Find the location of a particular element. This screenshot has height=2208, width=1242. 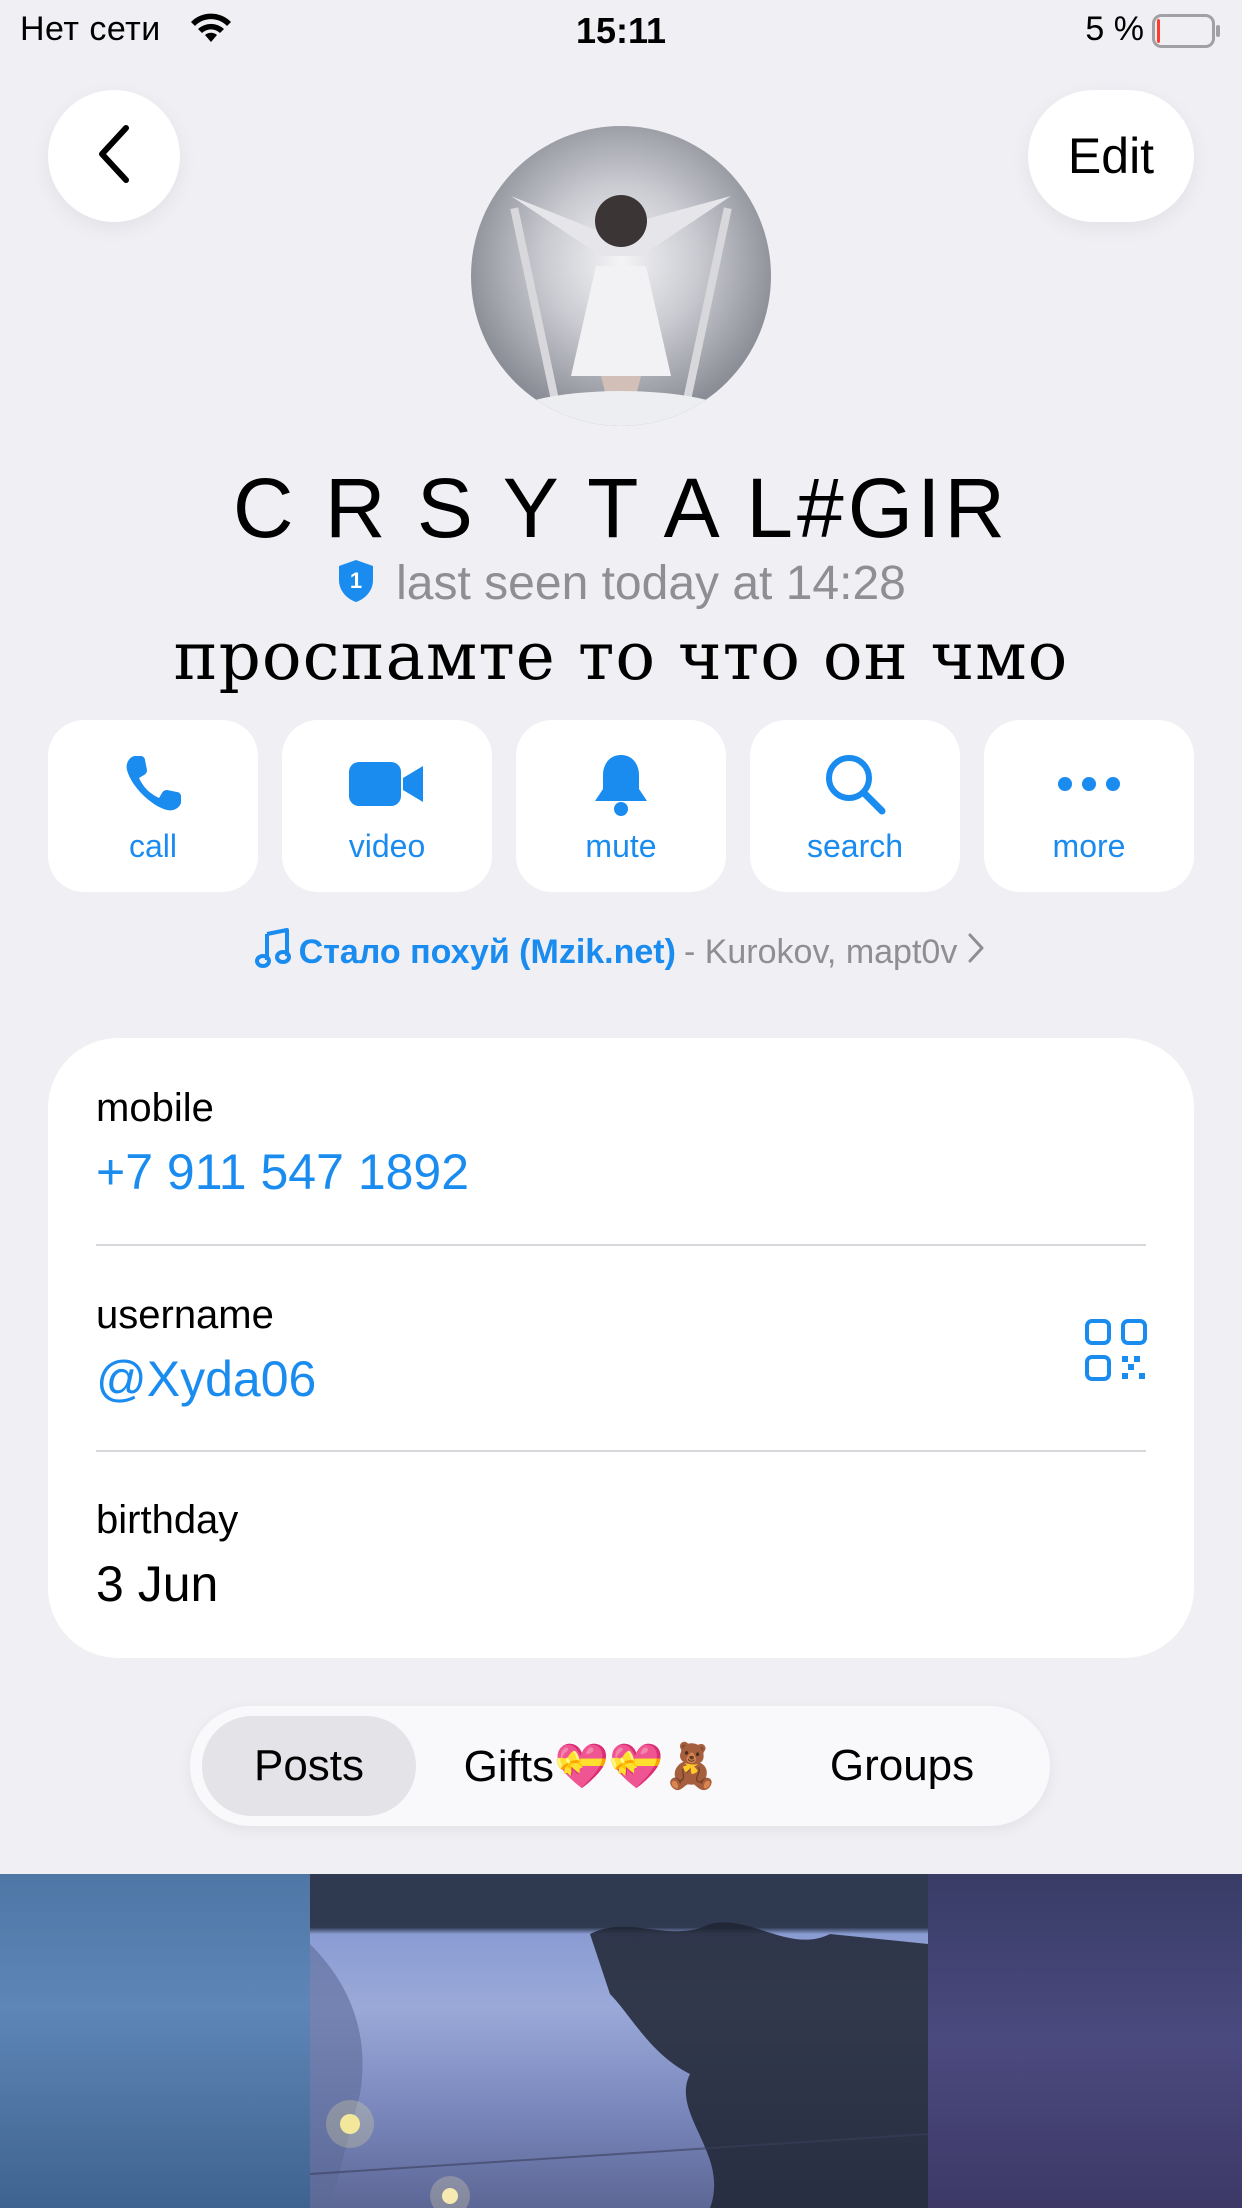

mute-button: mute is located at coordinates (621, 806).